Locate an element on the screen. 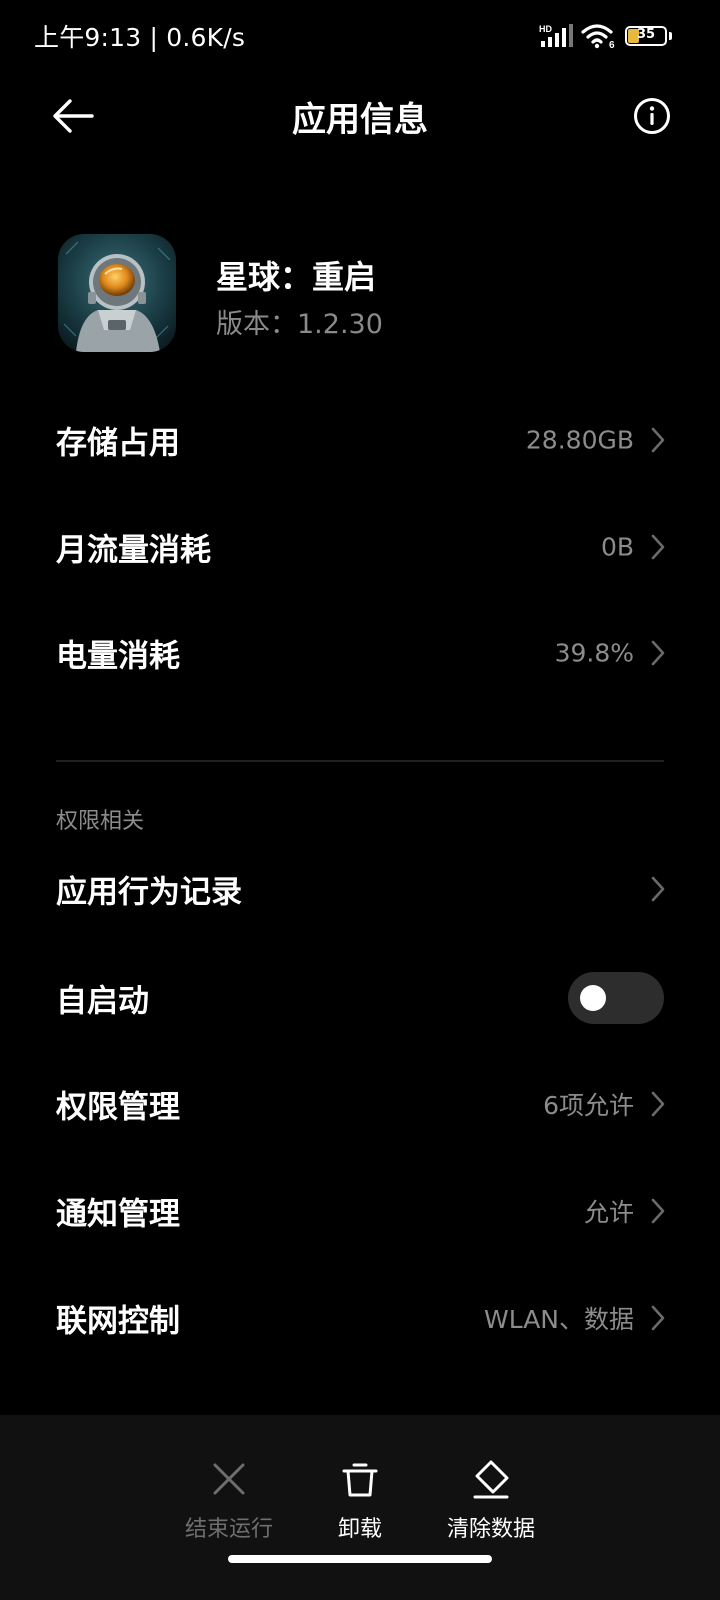 The width and height of the screenshot is (720, 1600). wifi-icon: 6 is located at coordinates (598, 36).